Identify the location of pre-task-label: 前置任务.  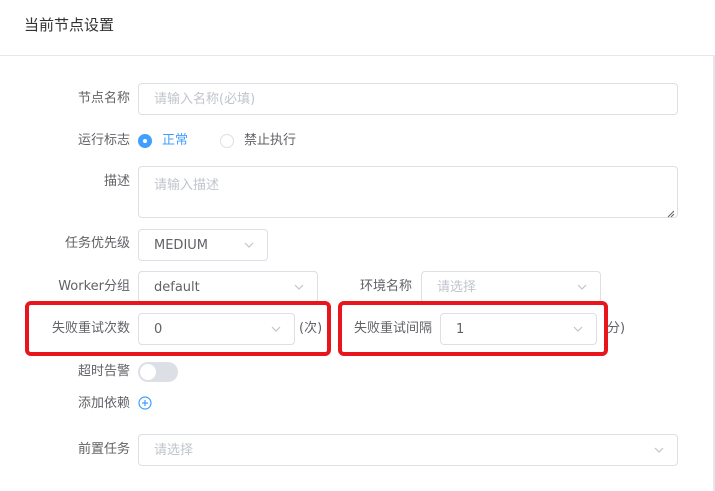
(103, 449).